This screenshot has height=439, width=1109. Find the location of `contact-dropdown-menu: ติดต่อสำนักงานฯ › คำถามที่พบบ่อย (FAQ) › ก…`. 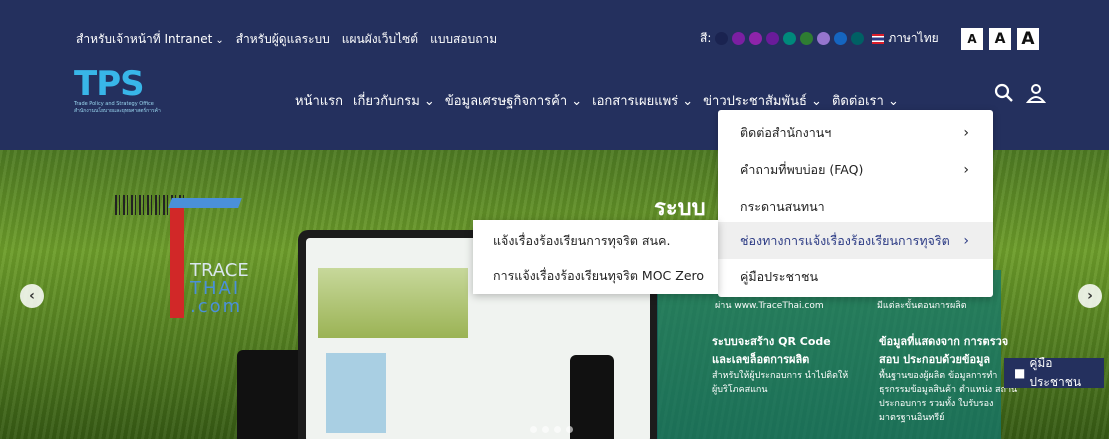

contact-dropdown-menu: ติดต่อสำนักงานฯ › คำถามที่พบบ่อย (FAQ) › ก… is located at coordinates (855, 203).